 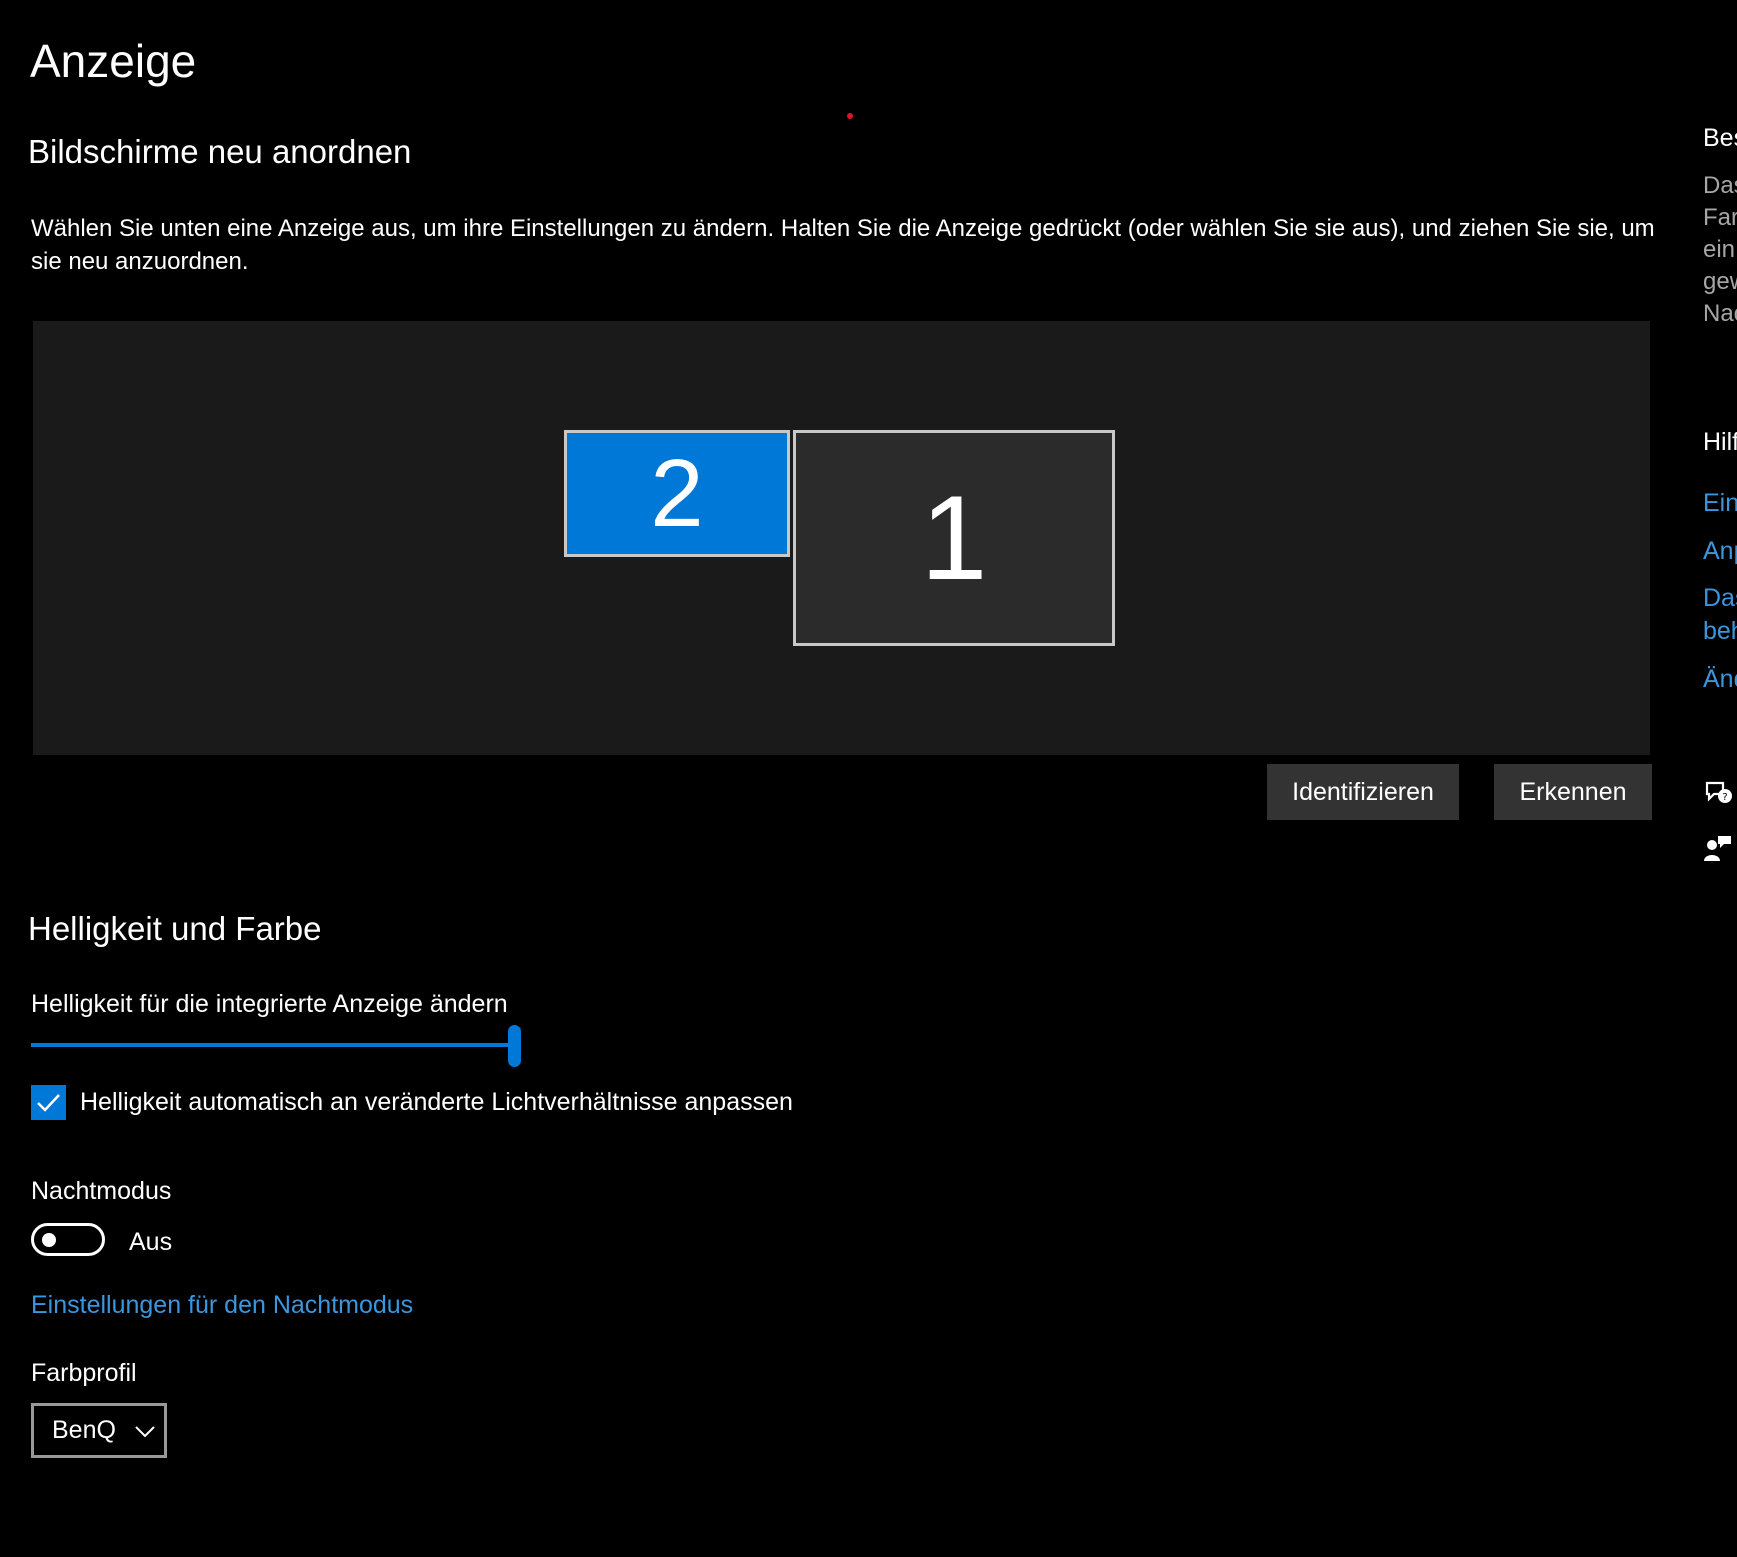 I want to click on color-profile-dropdown: BenQ, so click(x=99, y=1430).